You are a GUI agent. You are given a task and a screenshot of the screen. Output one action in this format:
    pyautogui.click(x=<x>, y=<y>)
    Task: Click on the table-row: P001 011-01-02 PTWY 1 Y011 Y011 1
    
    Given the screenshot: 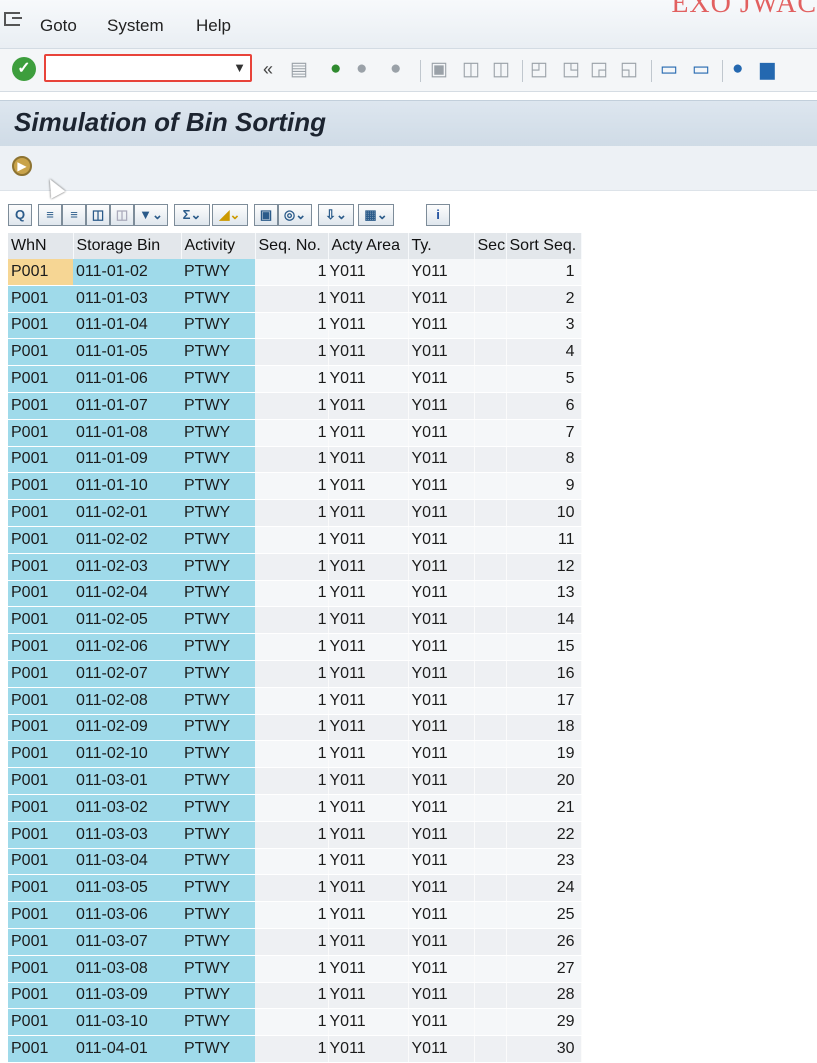 What is the action you would take?
    pyautogui.click(x=295, y=272)
    